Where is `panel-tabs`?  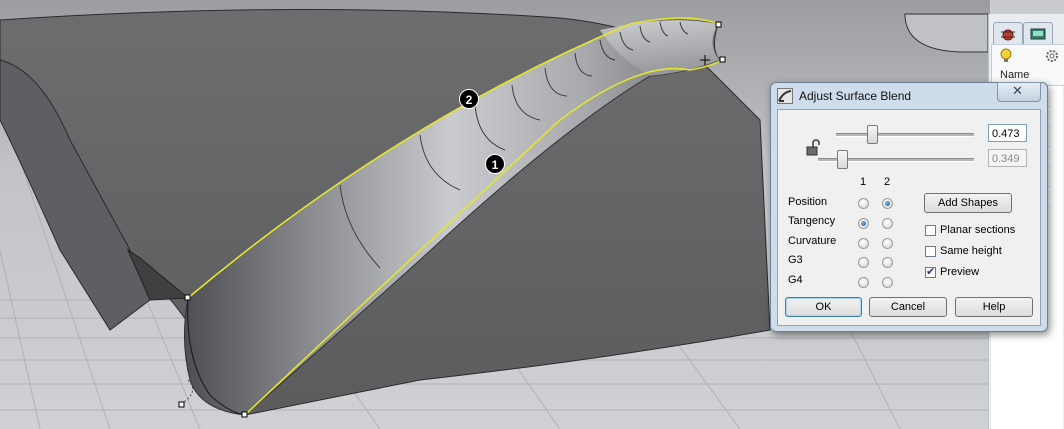
panel-tabs is located at coordinates (1026, 30).